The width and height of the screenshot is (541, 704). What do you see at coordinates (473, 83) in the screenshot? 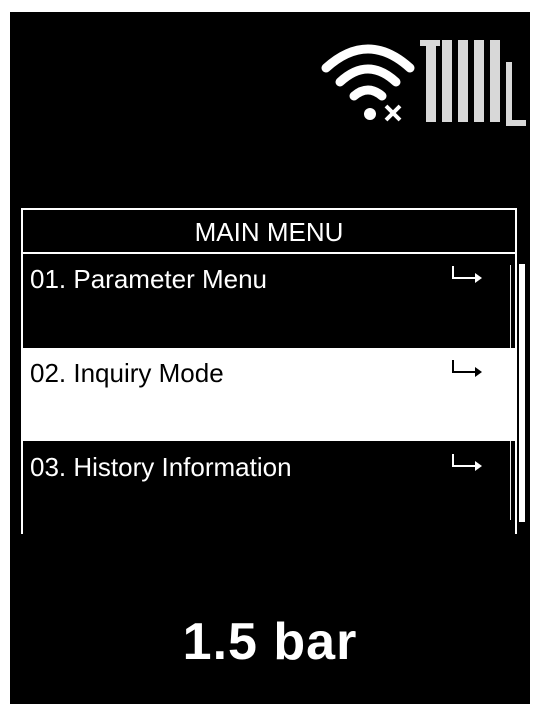
I see `radiator-icon` at bounding box center [473, 83].